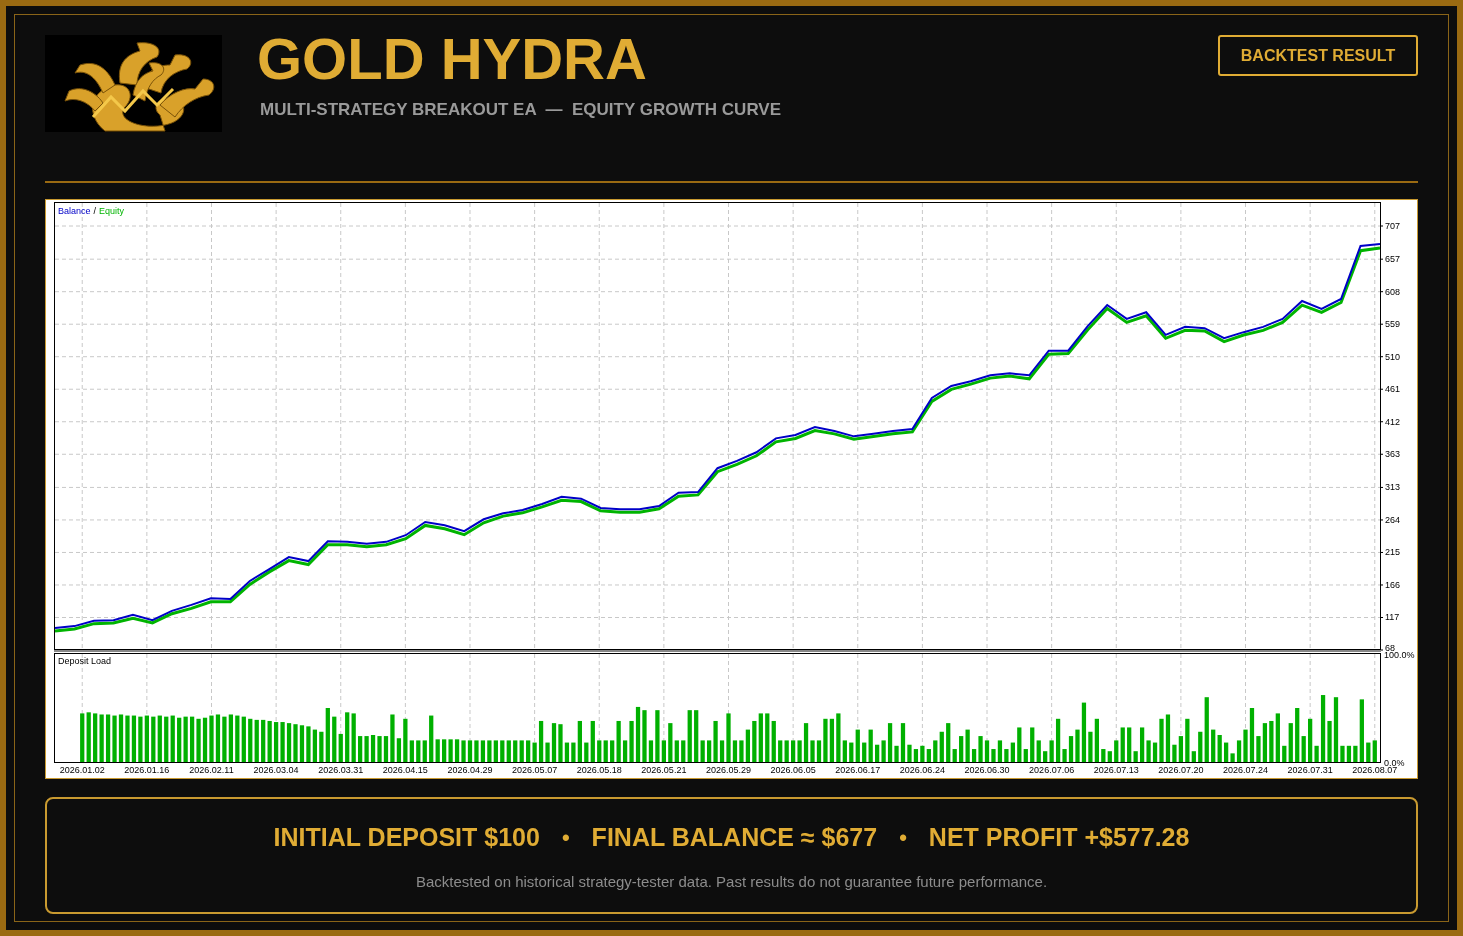  I want to click on legend-label: Equity, so click(112, 211).